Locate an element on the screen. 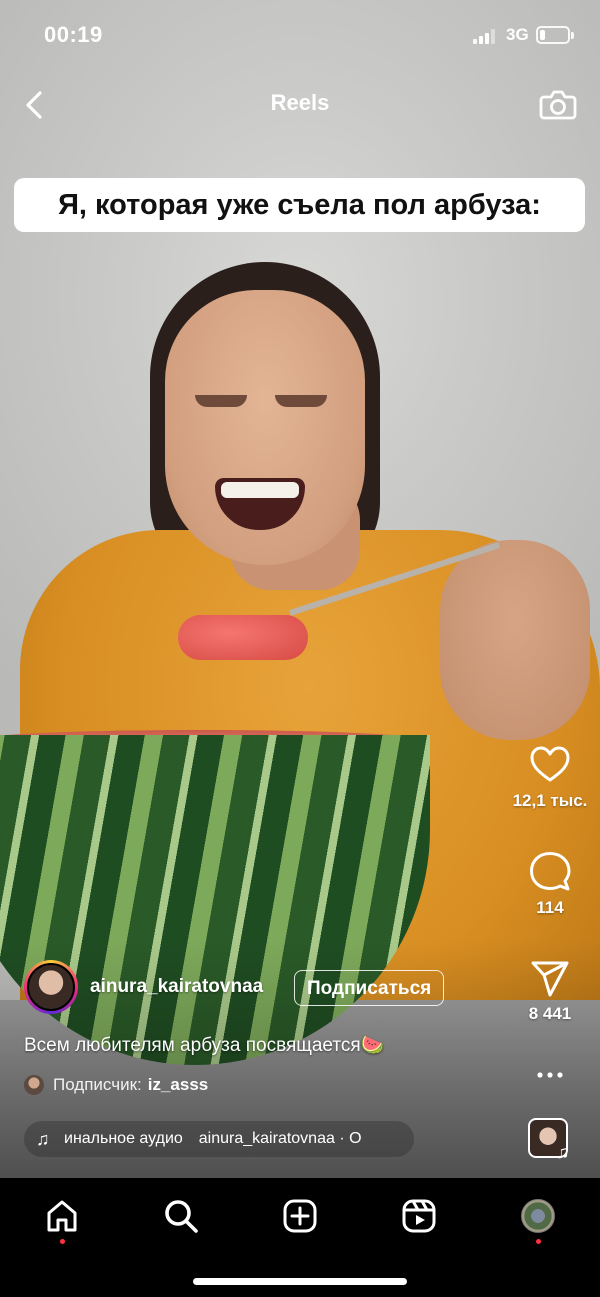 This screenshot has width=600, height=1297. follower-name: iz_asss is located at coordinates (178, 1085).